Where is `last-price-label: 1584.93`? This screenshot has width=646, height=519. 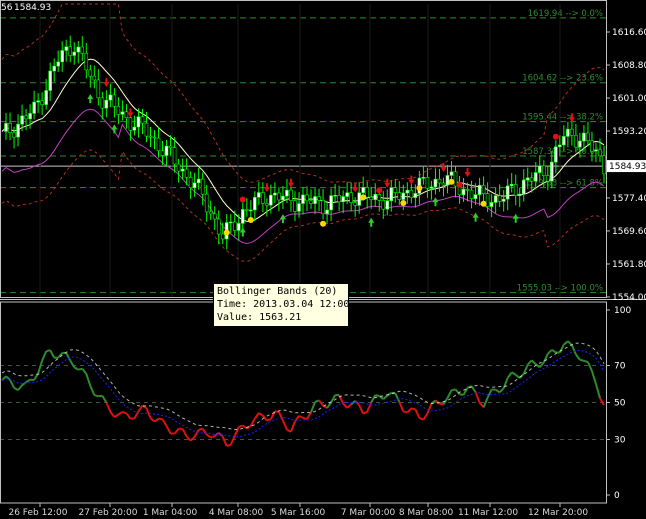
last-price-label: 1584.93 is located at coordinates (32, 8).